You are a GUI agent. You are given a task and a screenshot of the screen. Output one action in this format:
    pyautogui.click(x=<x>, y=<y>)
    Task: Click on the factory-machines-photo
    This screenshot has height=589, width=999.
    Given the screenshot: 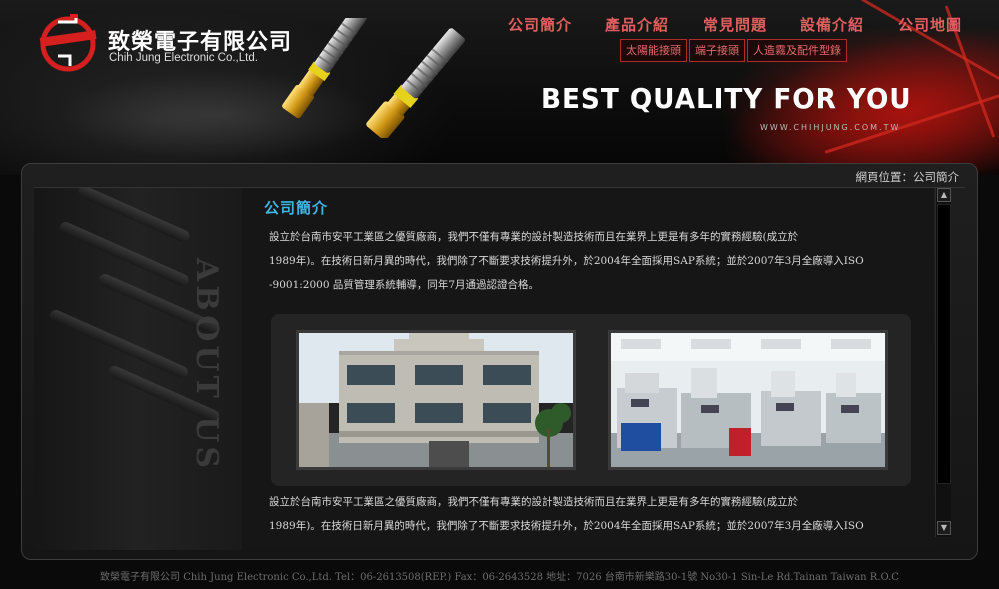 What is the action you would take?
    pyautogui.click(x=748, y=400)
    